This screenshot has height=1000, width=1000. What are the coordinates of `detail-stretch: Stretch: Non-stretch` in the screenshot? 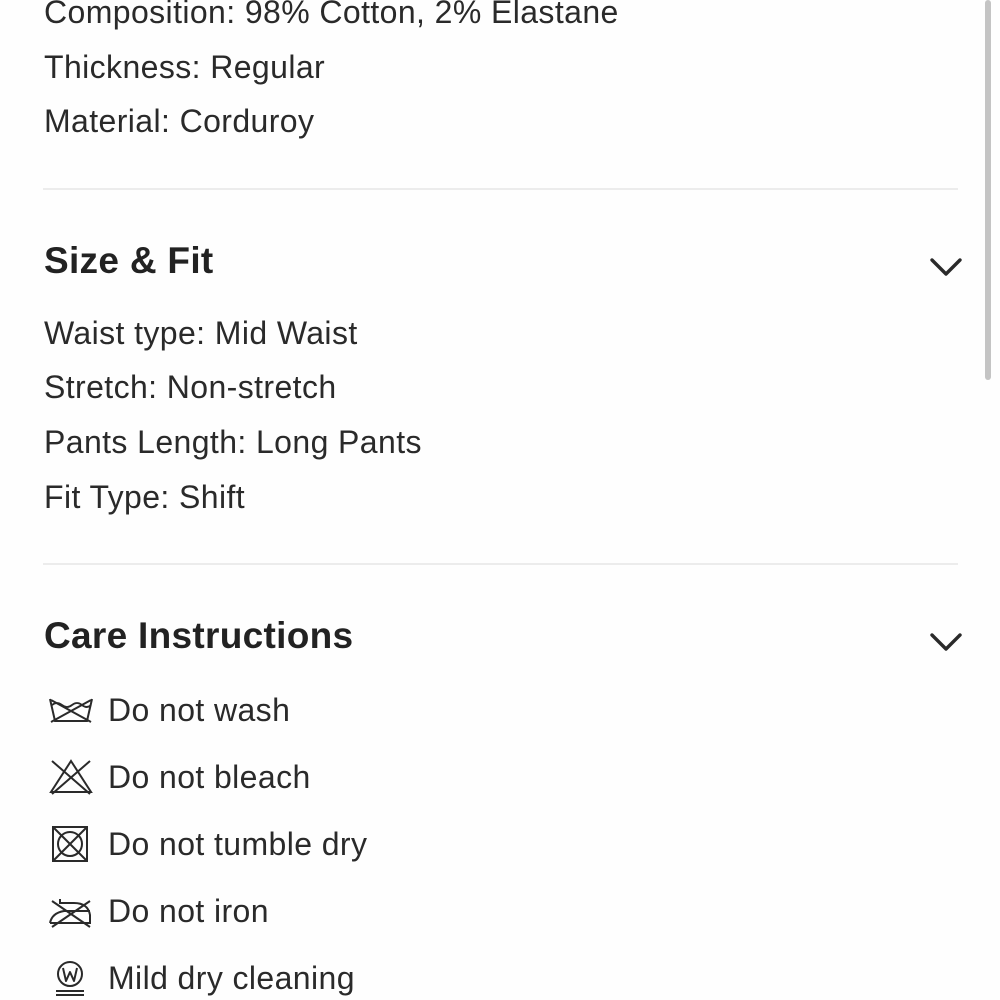 It's located at (190, 387).